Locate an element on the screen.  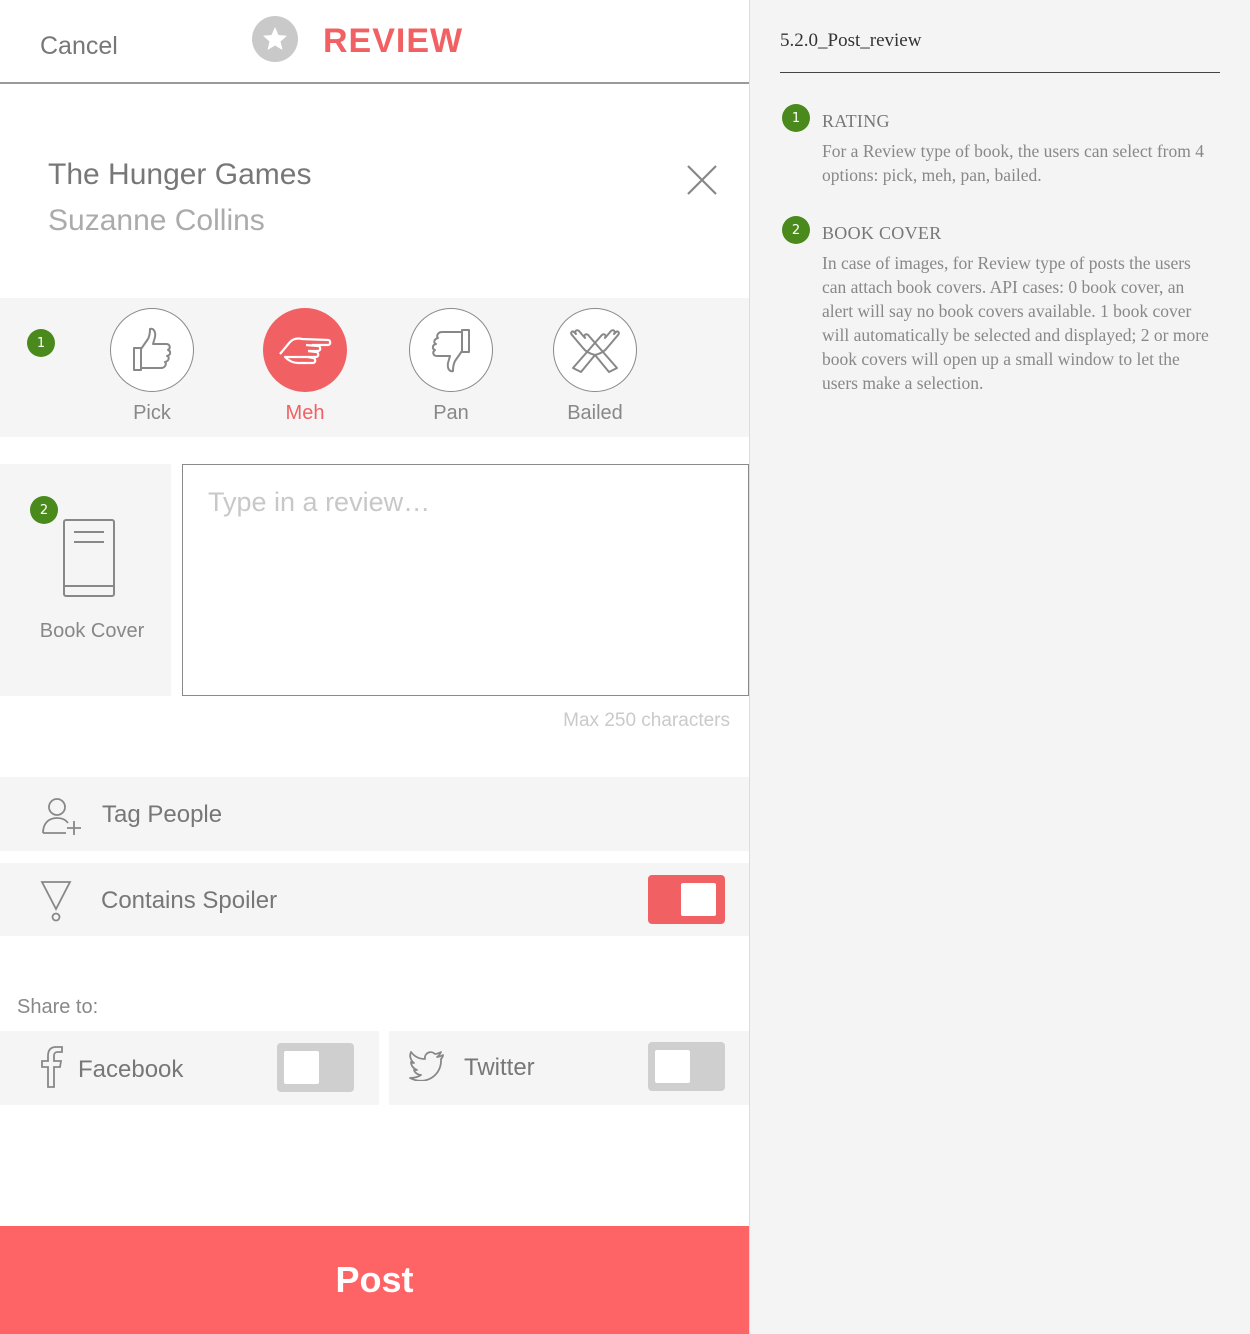
close-icon is located at coordinates (702, 180).